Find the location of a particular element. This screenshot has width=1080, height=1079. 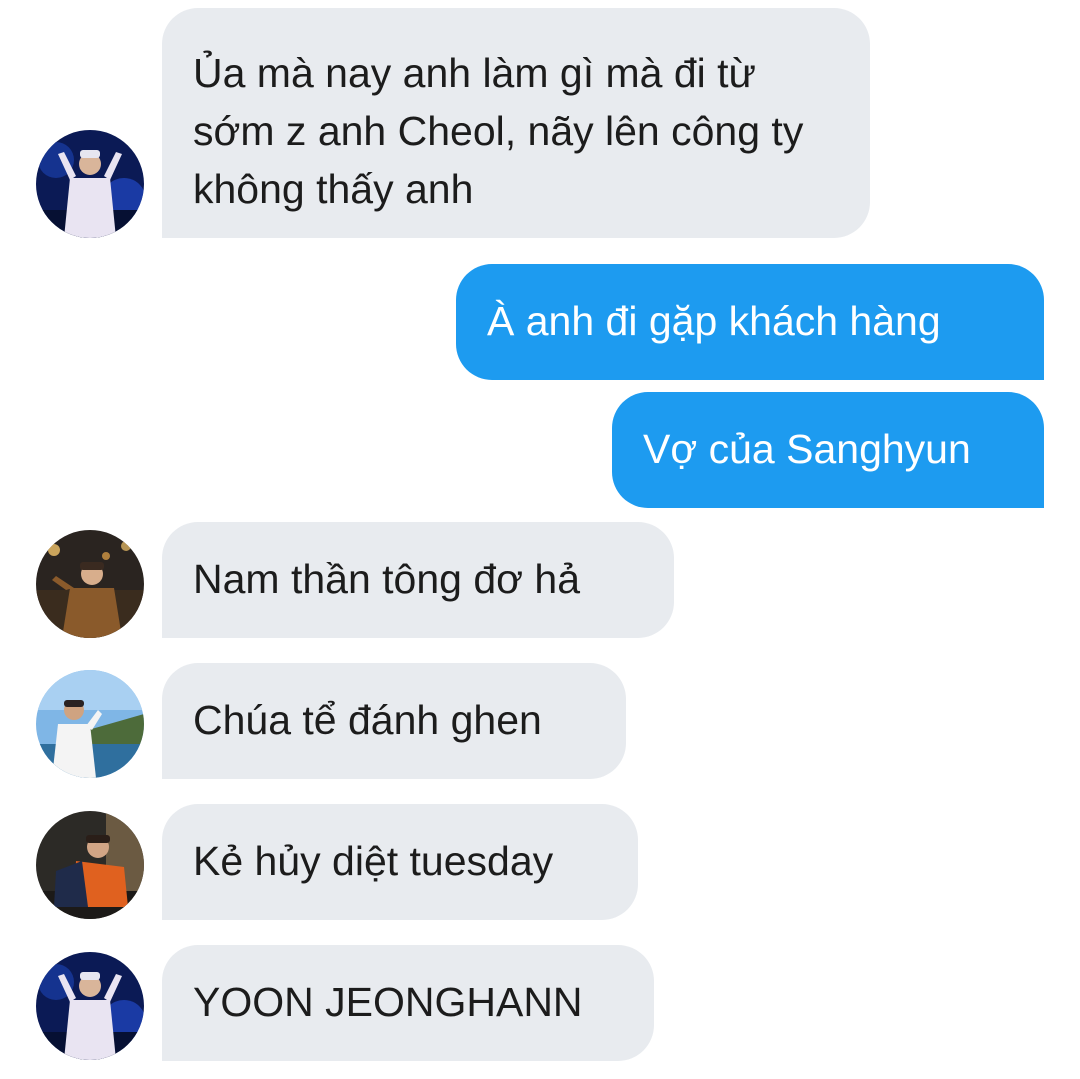

message-text: Kẻ hủy diệt tuesday is located at coordinates (373, 861).